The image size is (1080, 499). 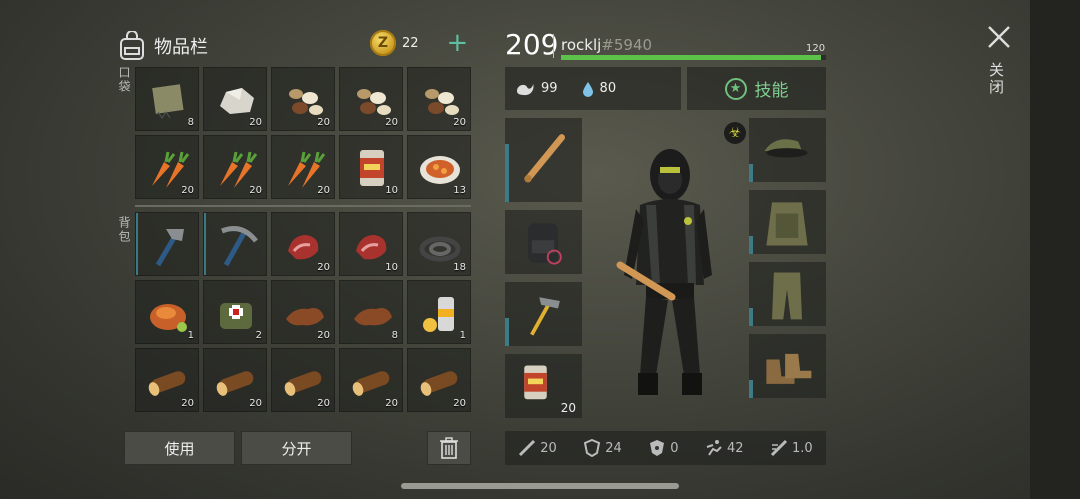 What do you see at coordinates (373, 317) in the screenshot?
I see `leather-icon` at bounding box center [373, 317].